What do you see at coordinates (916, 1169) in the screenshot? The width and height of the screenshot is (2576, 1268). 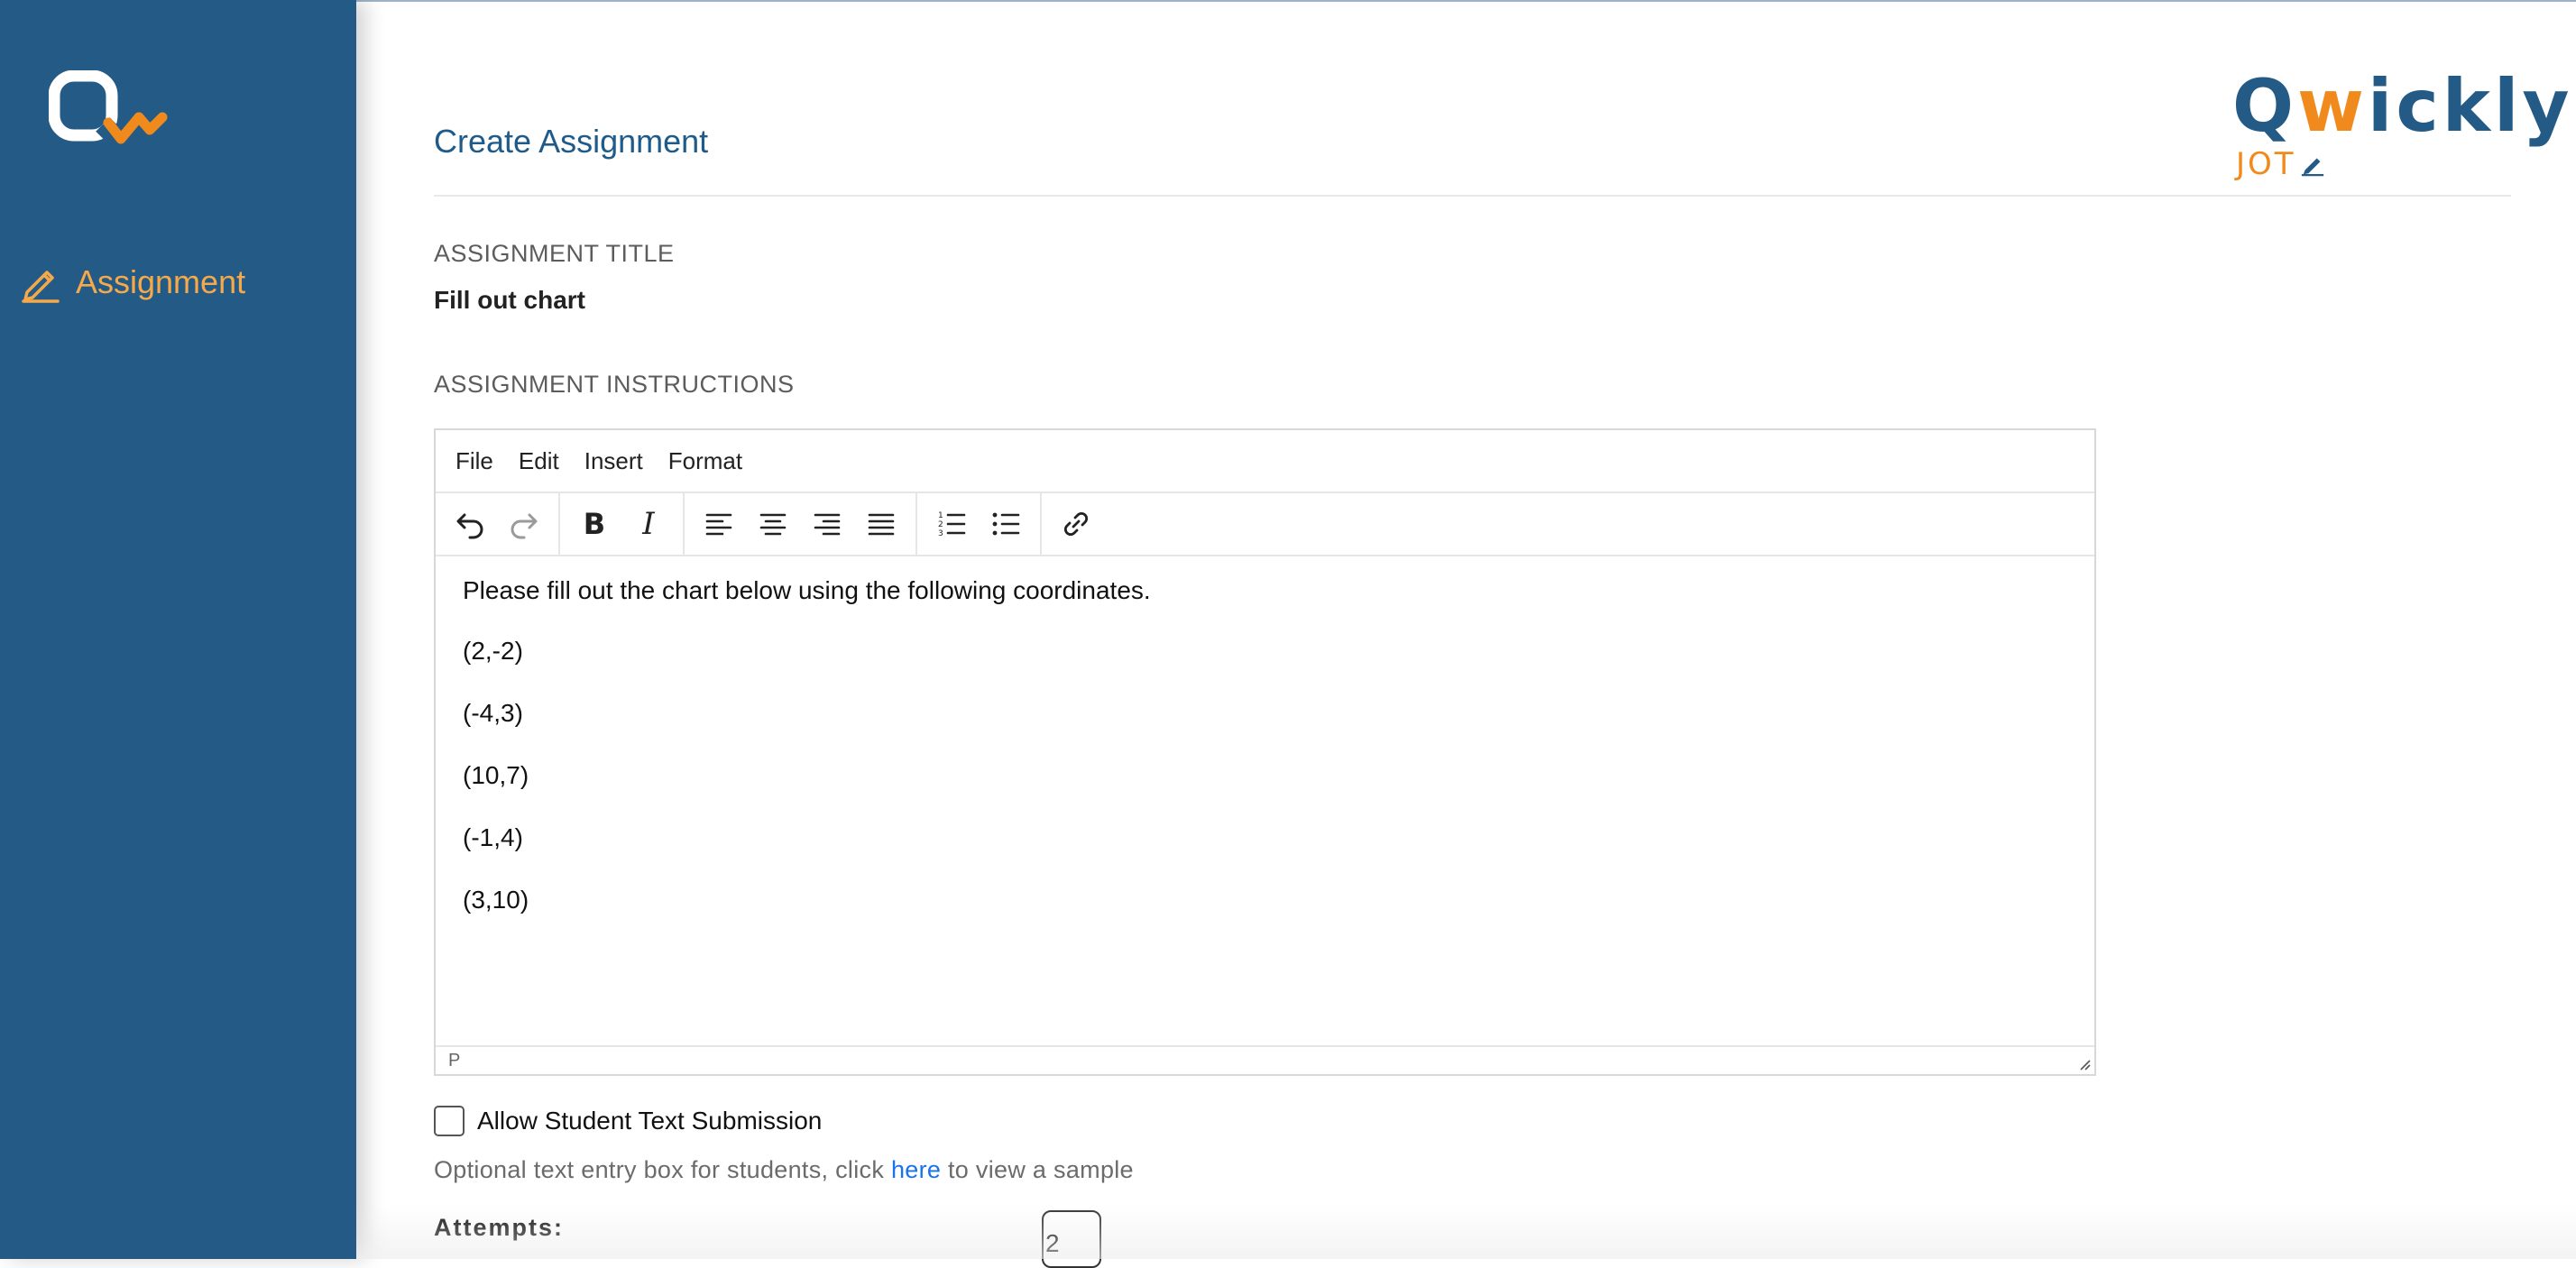 I see `view-sample-link: here` at bounding box center [916, 1169].